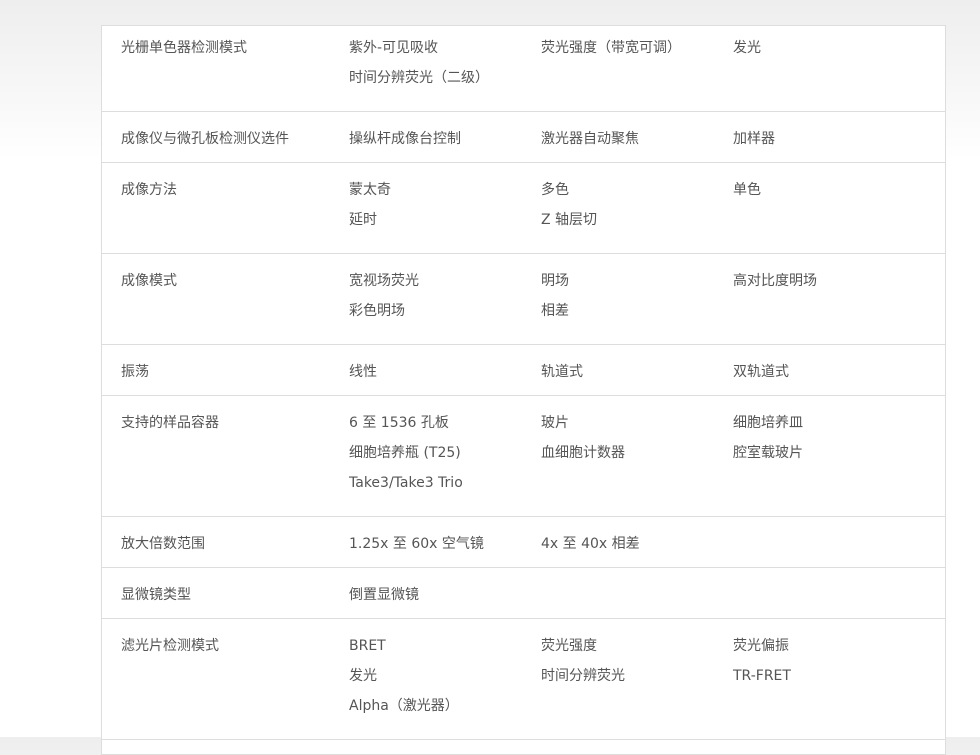  I want to click on spec-value: 蒙太奇, so click(370, 190).